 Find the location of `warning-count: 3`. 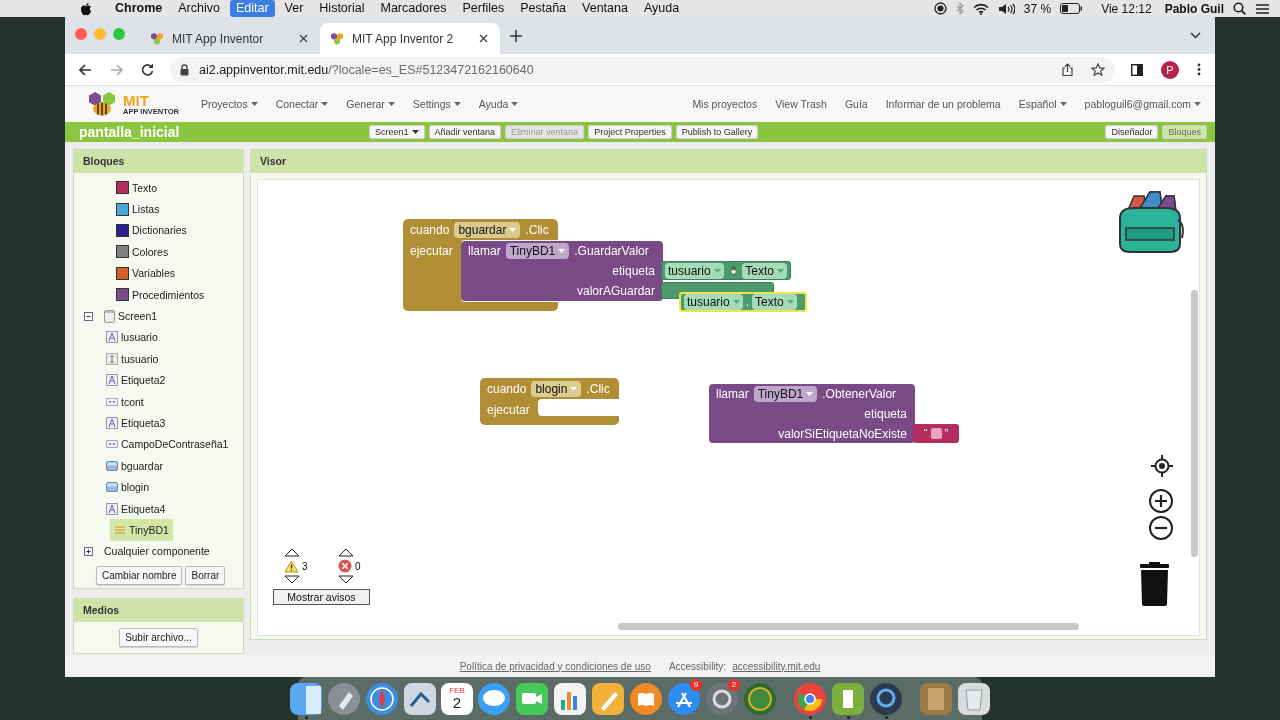

warning-count: 3 is located at coordinates (305, 566).